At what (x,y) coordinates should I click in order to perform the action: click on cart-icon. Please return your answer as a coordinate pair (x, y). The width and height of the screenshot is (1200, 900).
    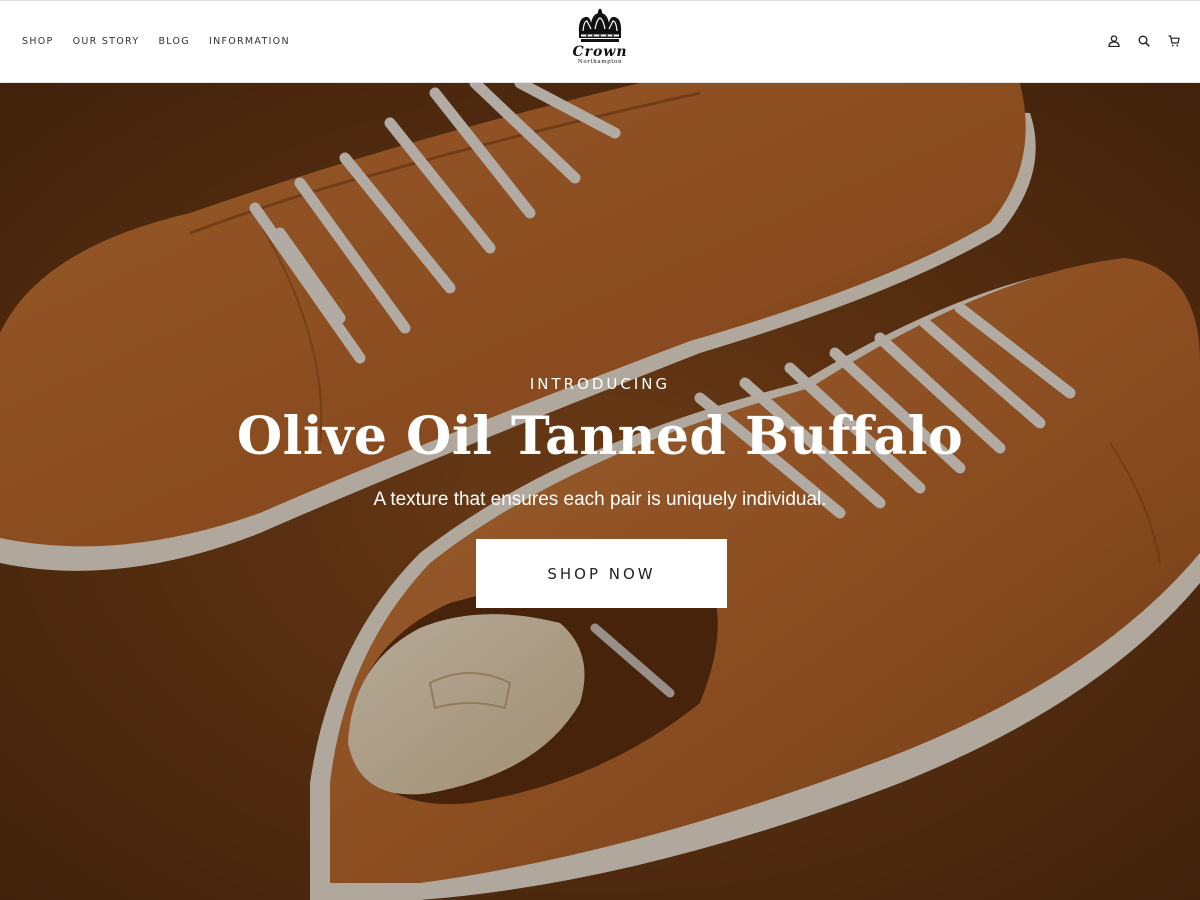
    Looking at the image, I should click on (1173, 41).